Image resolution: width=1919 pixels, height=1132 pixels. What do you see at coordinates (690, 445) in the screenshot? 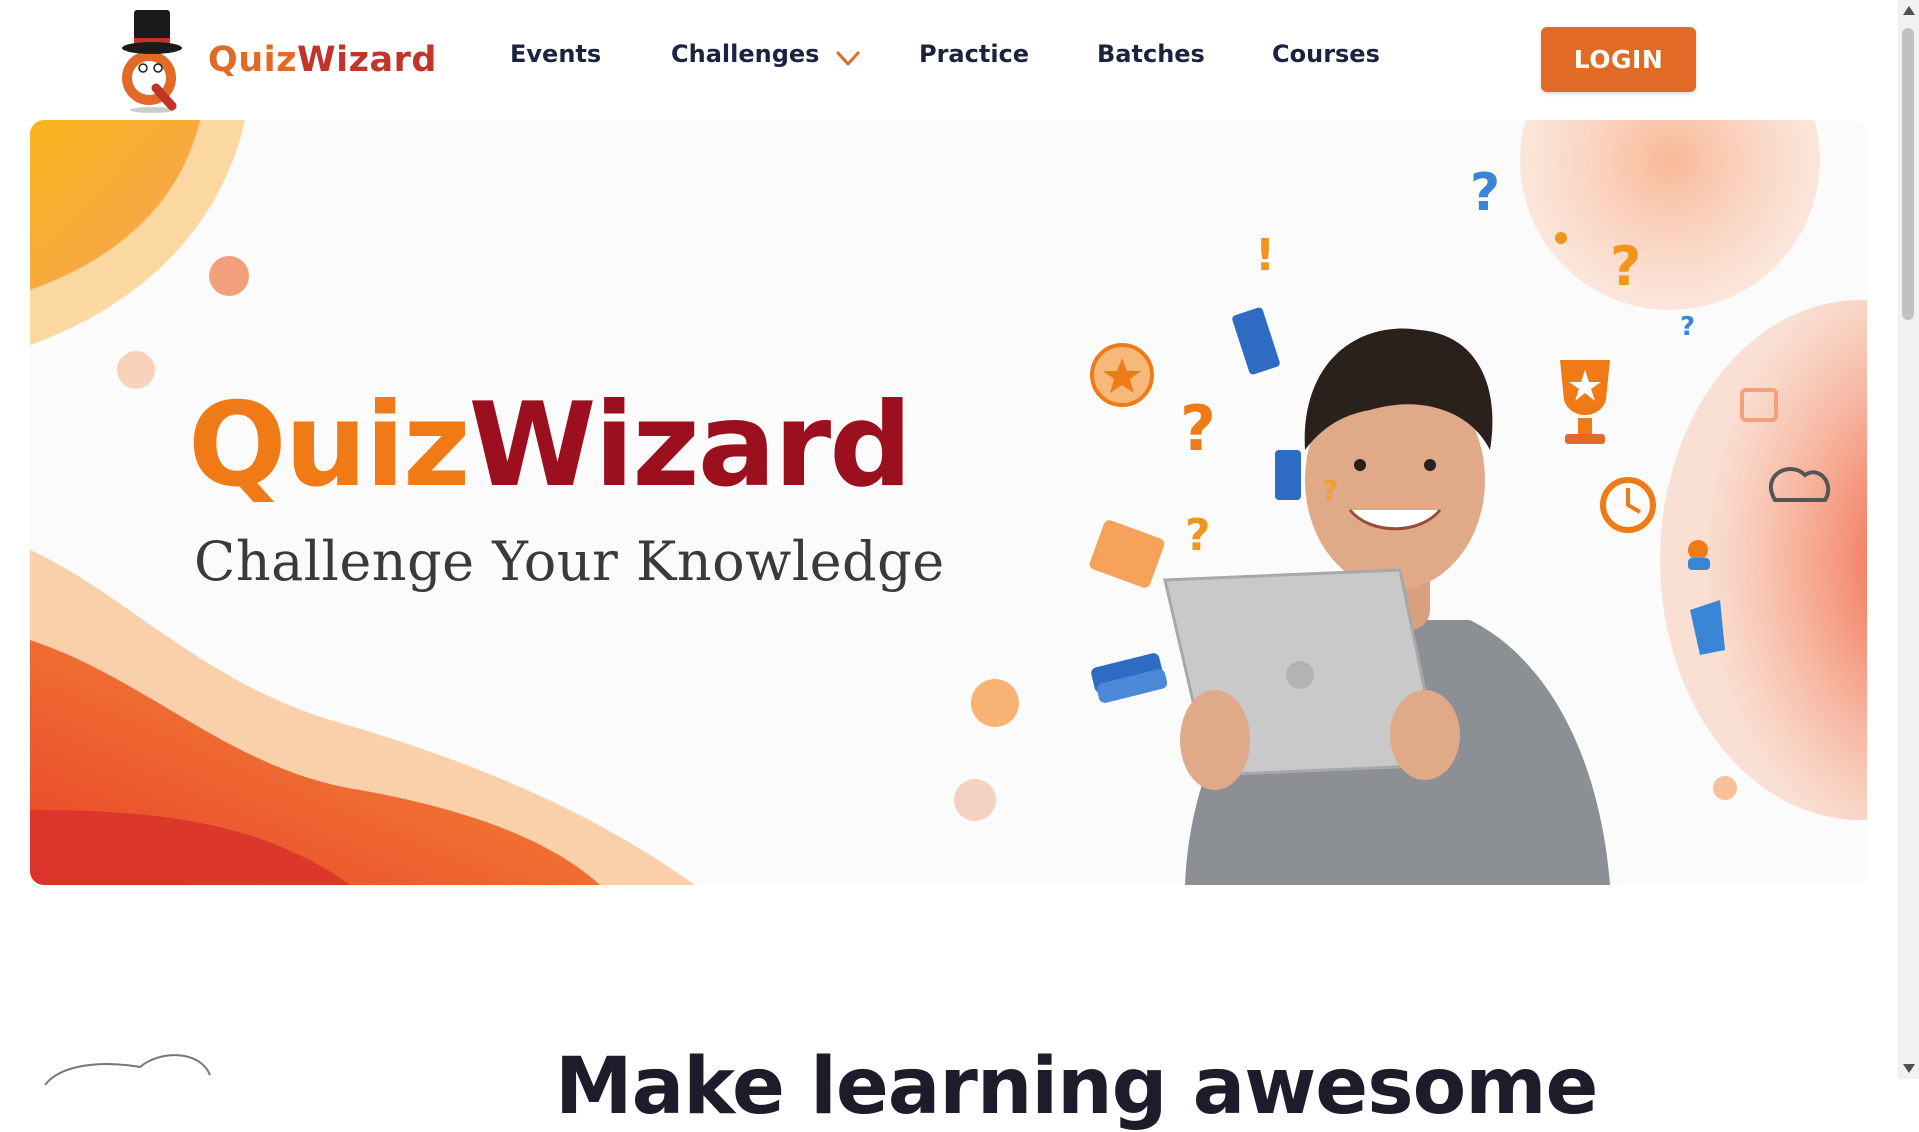
I see `hero-title-part2: Wizard` at bounding box center [690, 445].